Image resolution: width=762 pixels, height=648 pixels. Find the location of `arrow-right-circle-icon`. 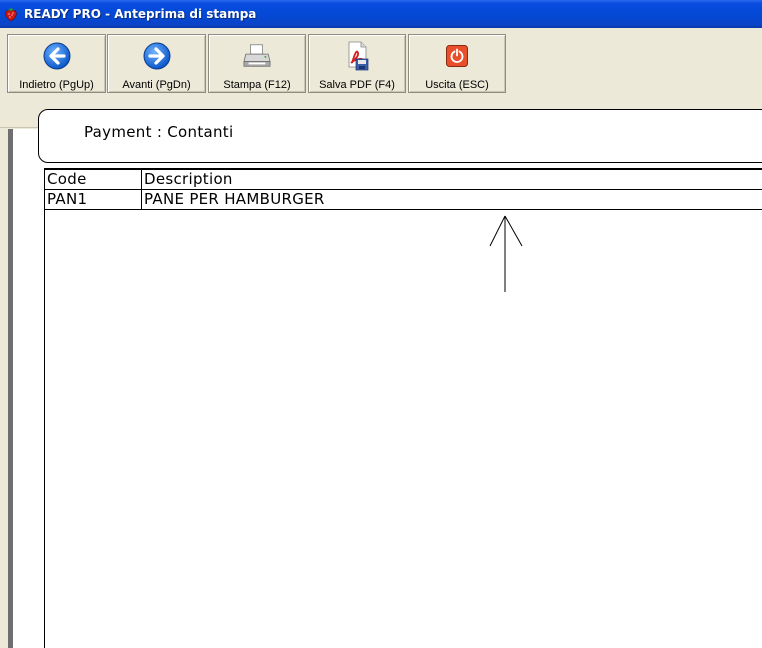

arrow-right-circle-icon is located at coordinates (157, 56).